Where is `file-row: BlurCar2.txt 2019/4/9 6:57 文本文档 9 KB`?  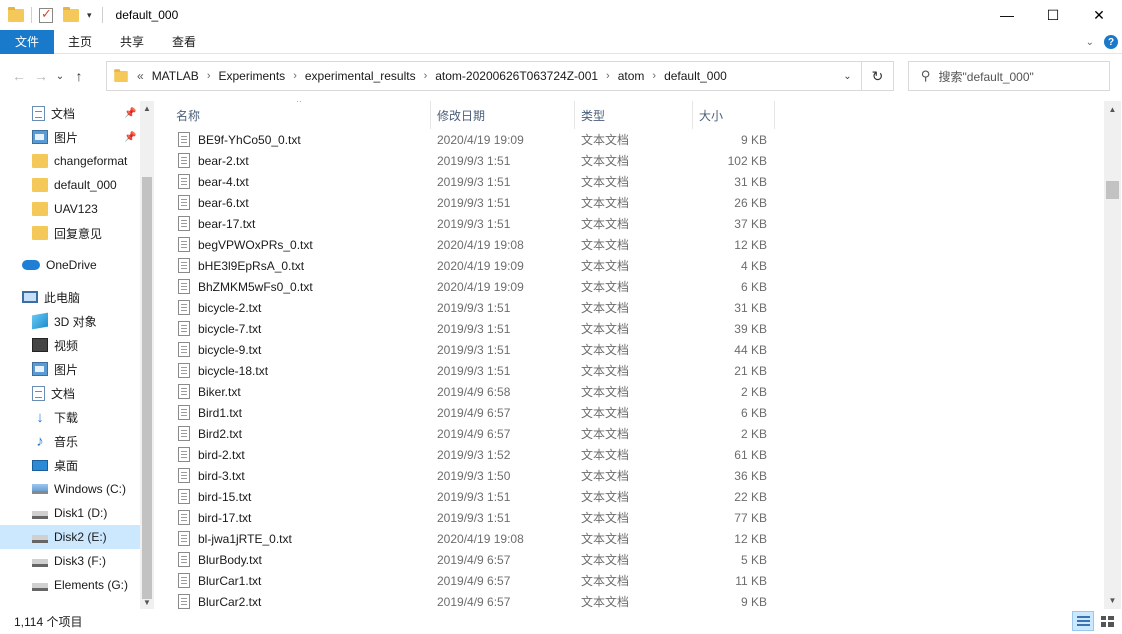
file-row: BlurCar2.txt 2019/4/9 6:57 文本文档 9 KB is located at coordinates (470, 600).